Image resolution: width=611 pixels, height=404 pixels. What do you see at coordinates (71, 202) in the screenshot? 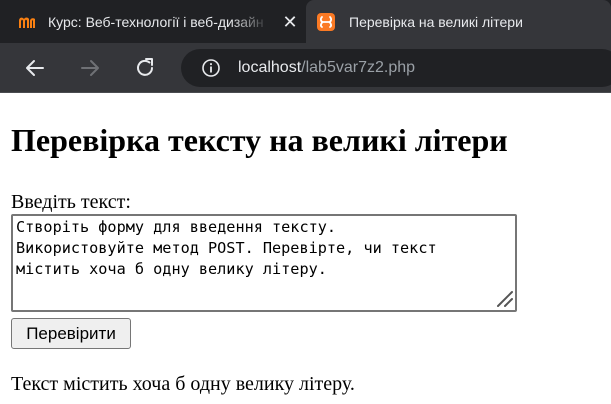
I see `text-input-label: Введіть текст:` at bounding box center [71, 202].